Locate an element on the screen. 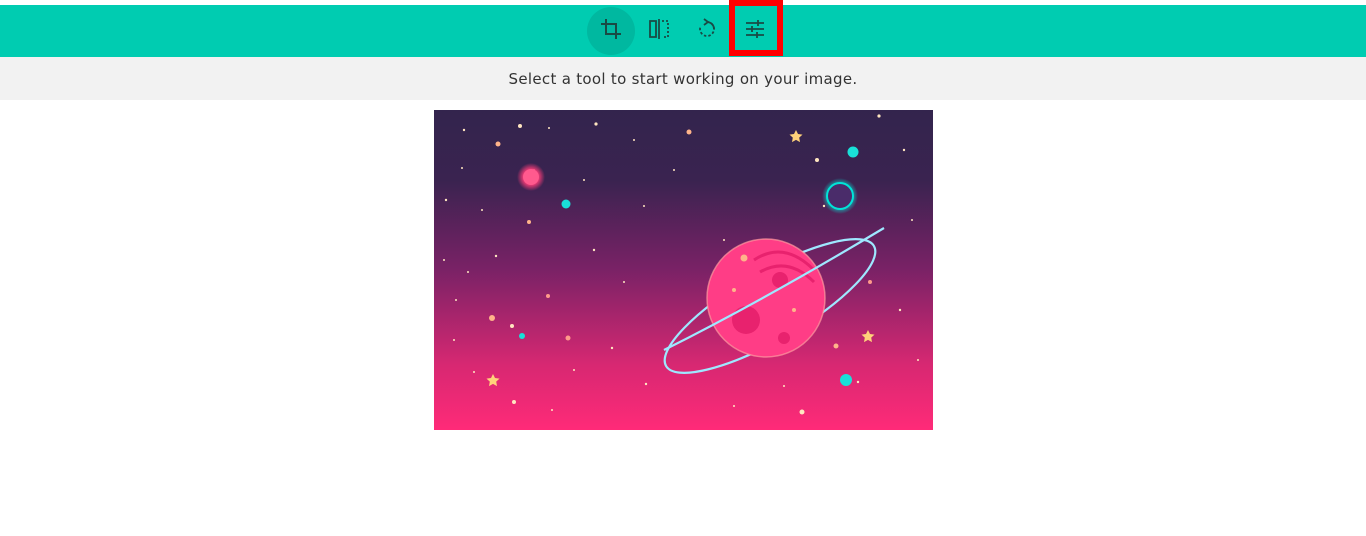 This screenshot has width=1366, height=536. crop-icon is located at coordinates (611, 31).